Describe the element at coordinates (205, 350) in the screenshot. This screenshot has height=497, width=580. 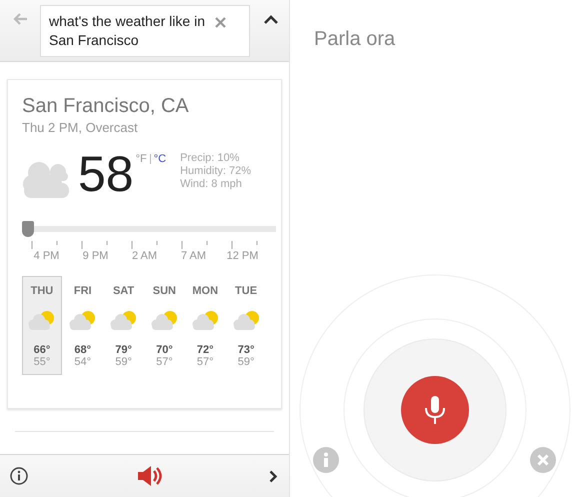
I see `high-temperature: 72°` at that location.